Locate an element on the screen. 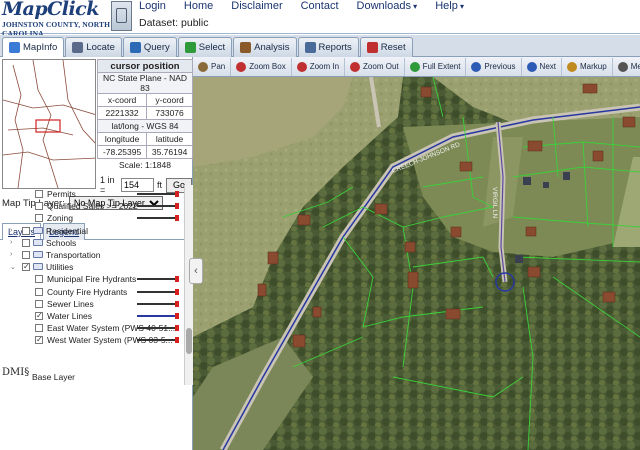 Image resolution: width=640 pixels, height=450 pixels. tool-label: Previous is located at coordinates (500, 66).